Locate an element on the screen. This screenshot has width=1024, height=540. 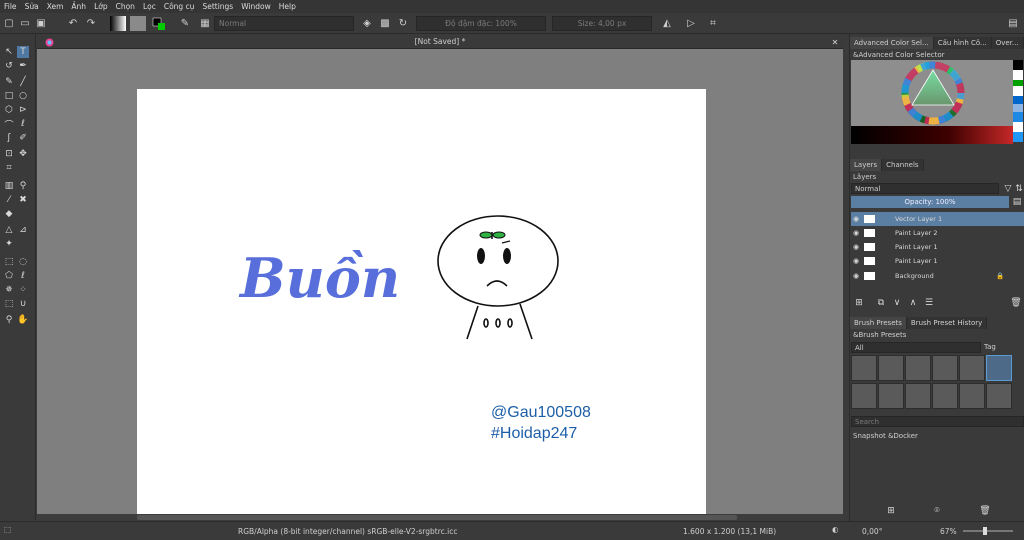
tab-brush-history: Brush Preset History is located at coordinates (947, 323).